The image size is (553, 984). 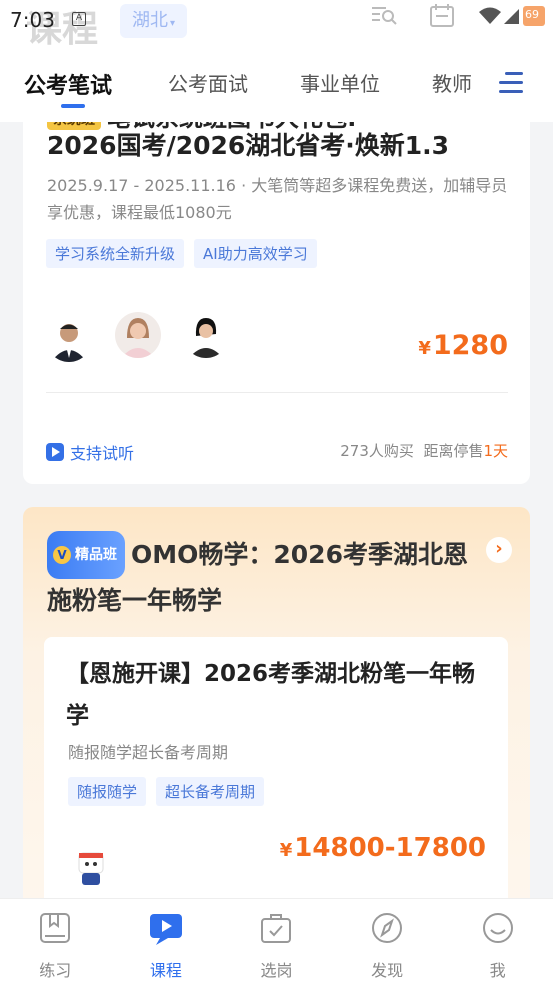 I want to click on caret-down-icon: ▾, so click(x=173, y=23).